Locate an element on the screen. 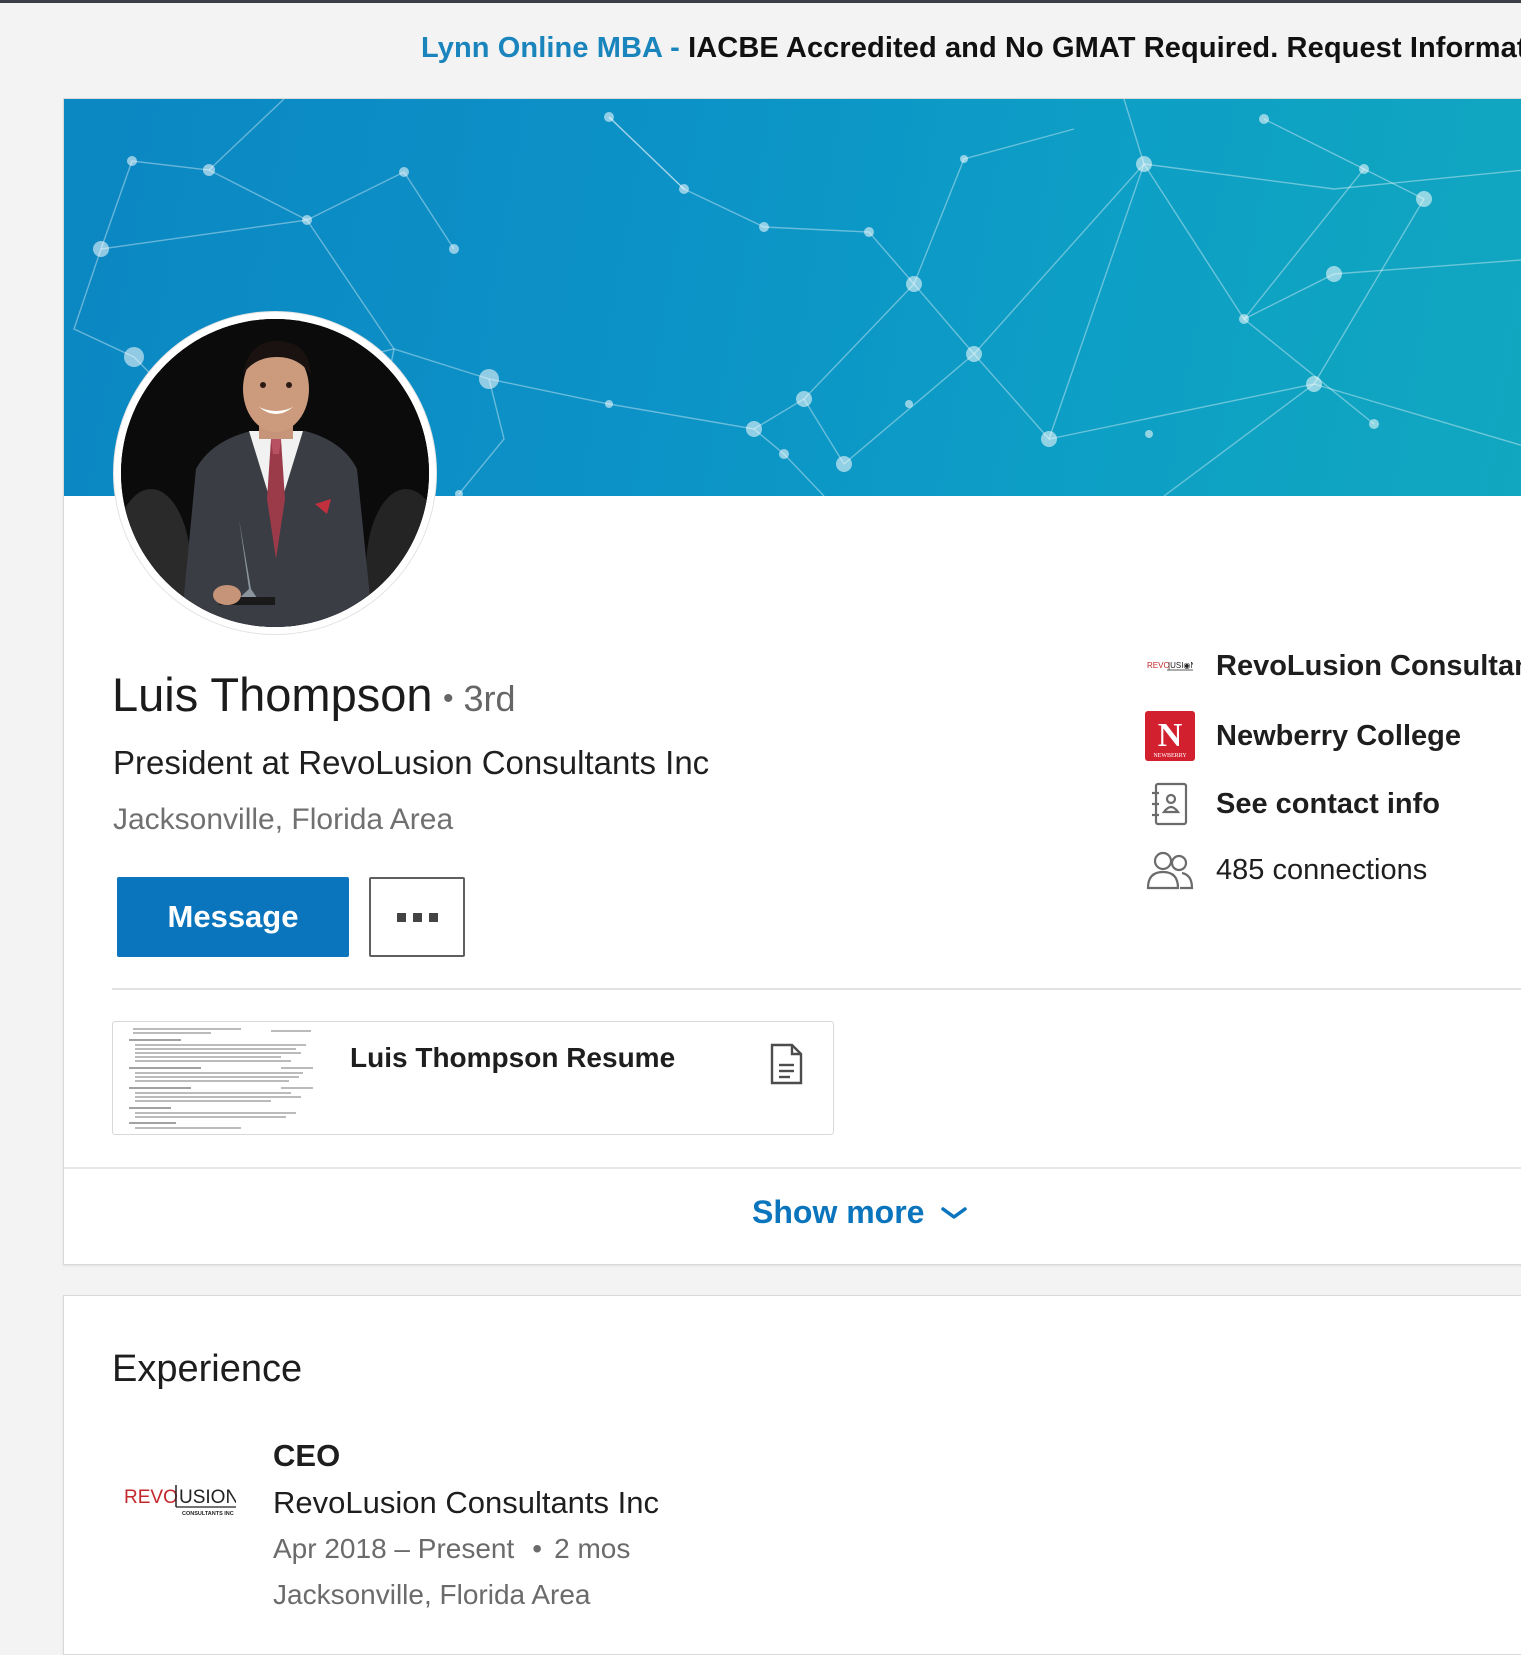 This screenshot has height=1655, width=1521. experience-duration: 2 mos is located at coordinates (592, 1548).